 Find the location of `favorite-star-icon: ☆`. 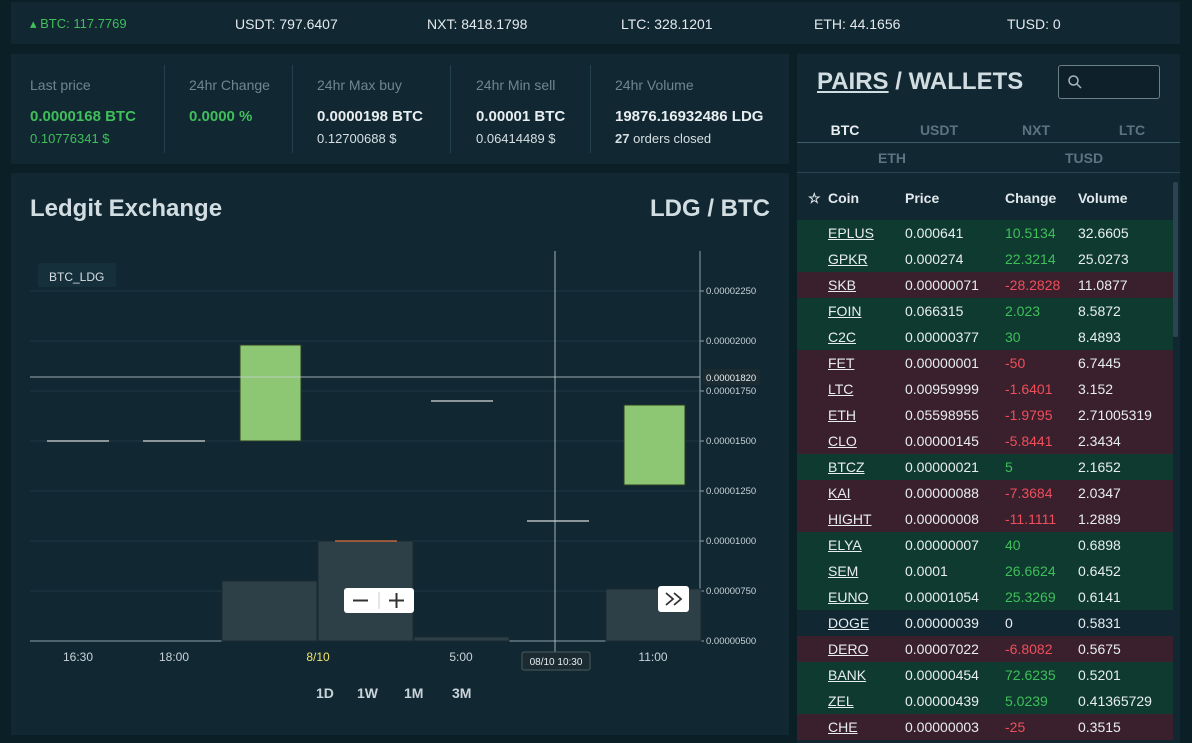

favorite-star-icon: ☆ is located at coordinates (814, 198).